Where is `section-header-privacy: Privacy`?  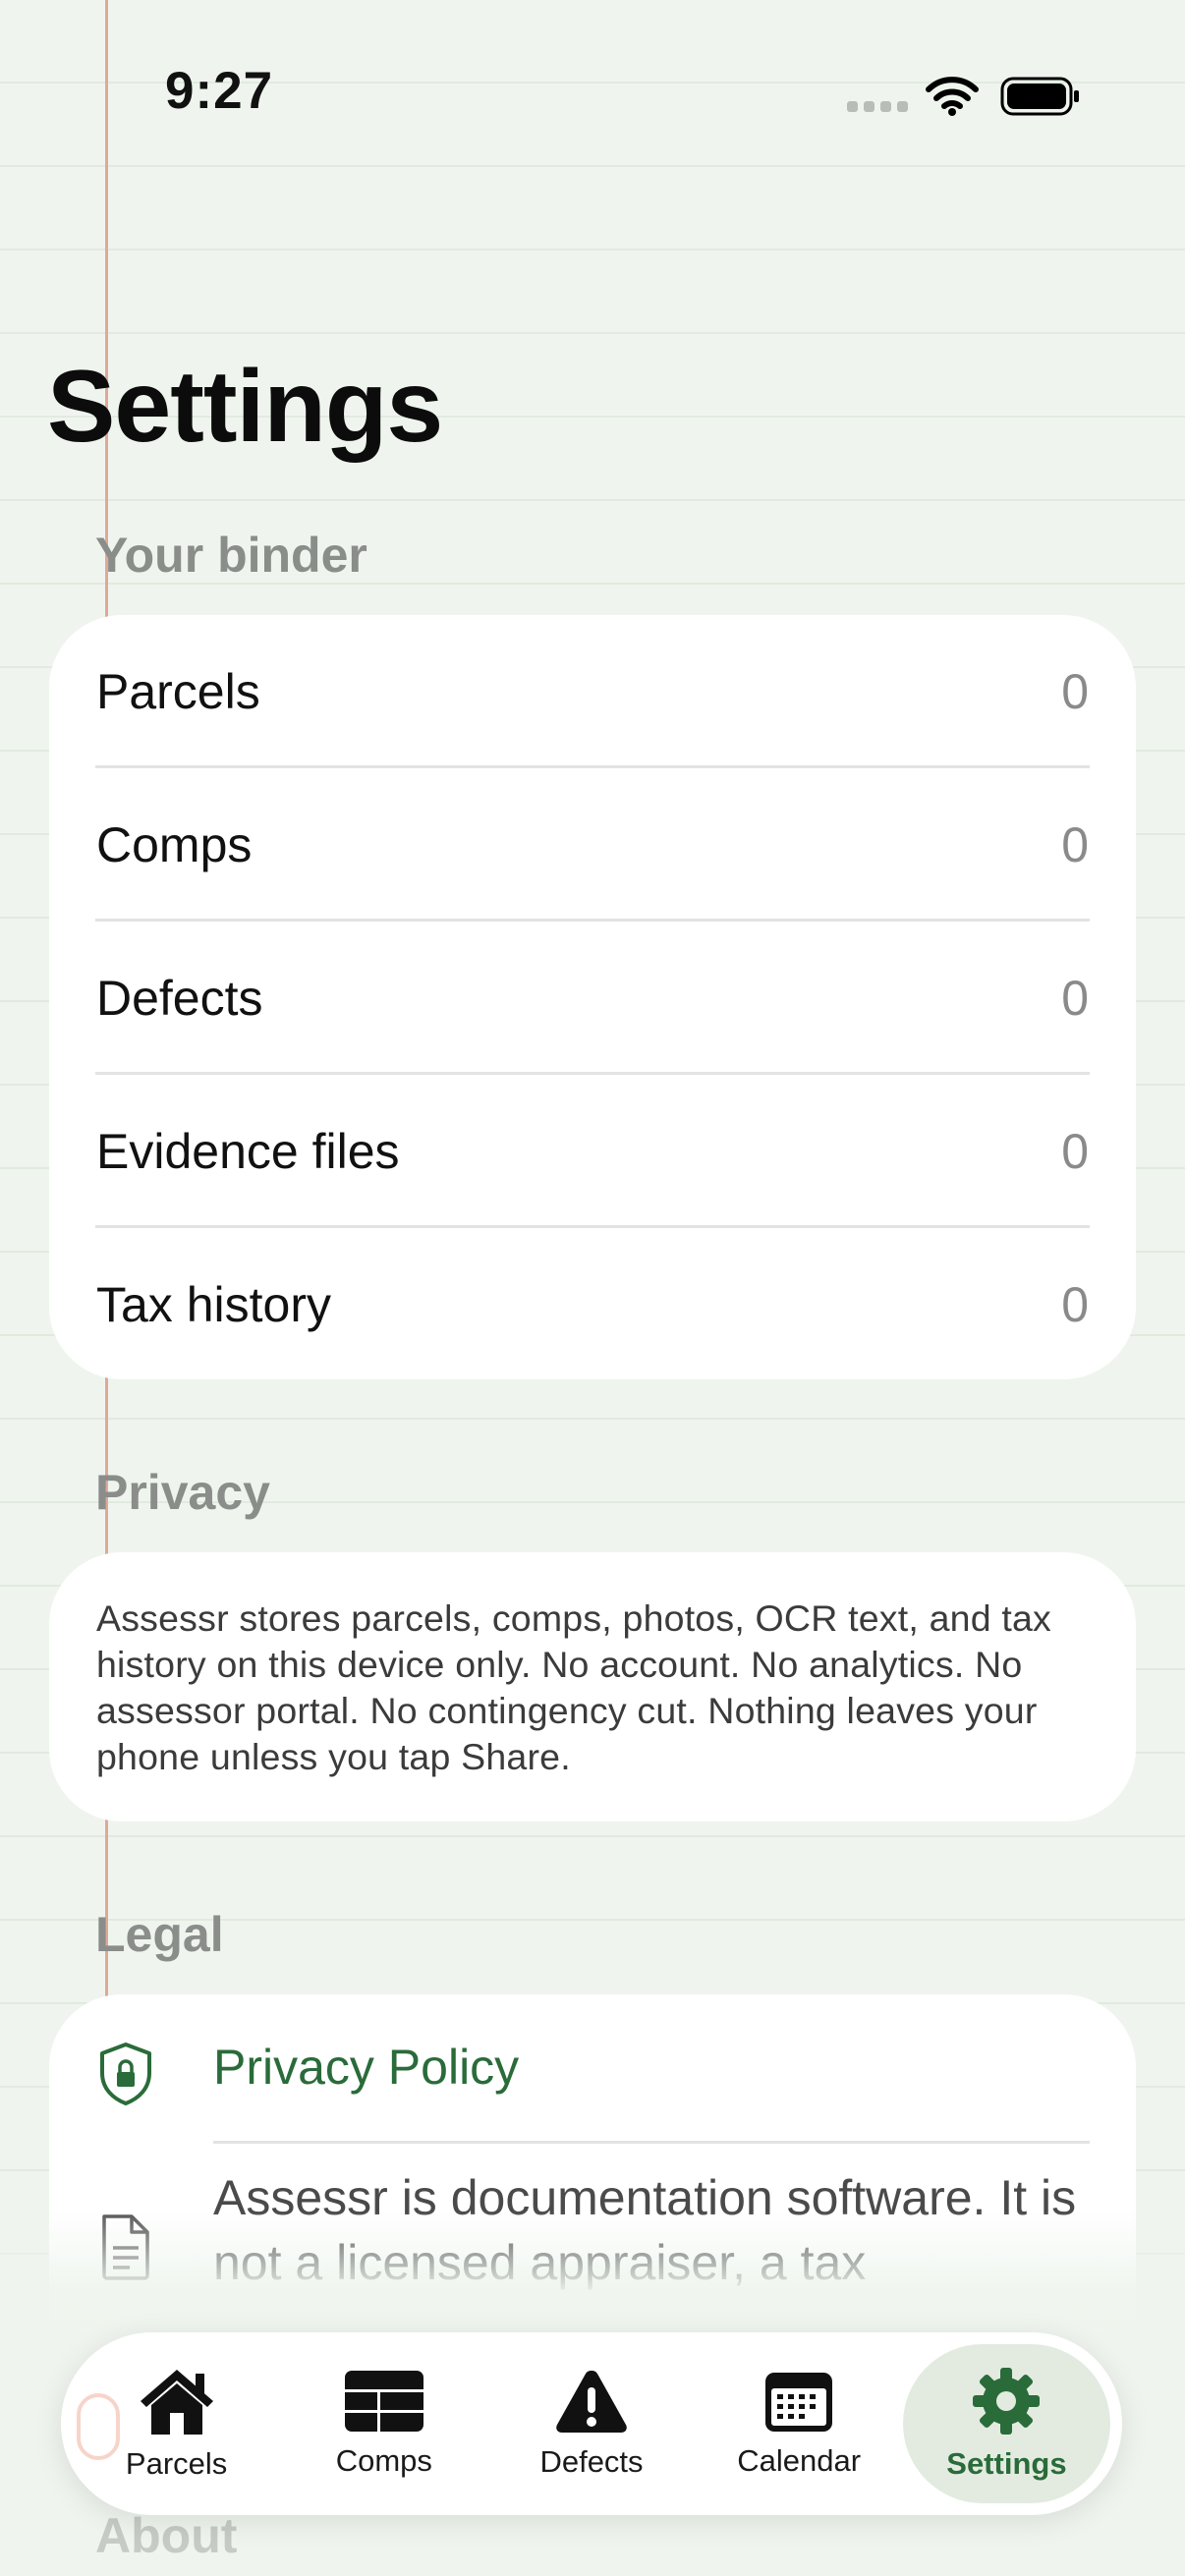
section-header-privacy: Privacy is located at coordinates (183, 1492).